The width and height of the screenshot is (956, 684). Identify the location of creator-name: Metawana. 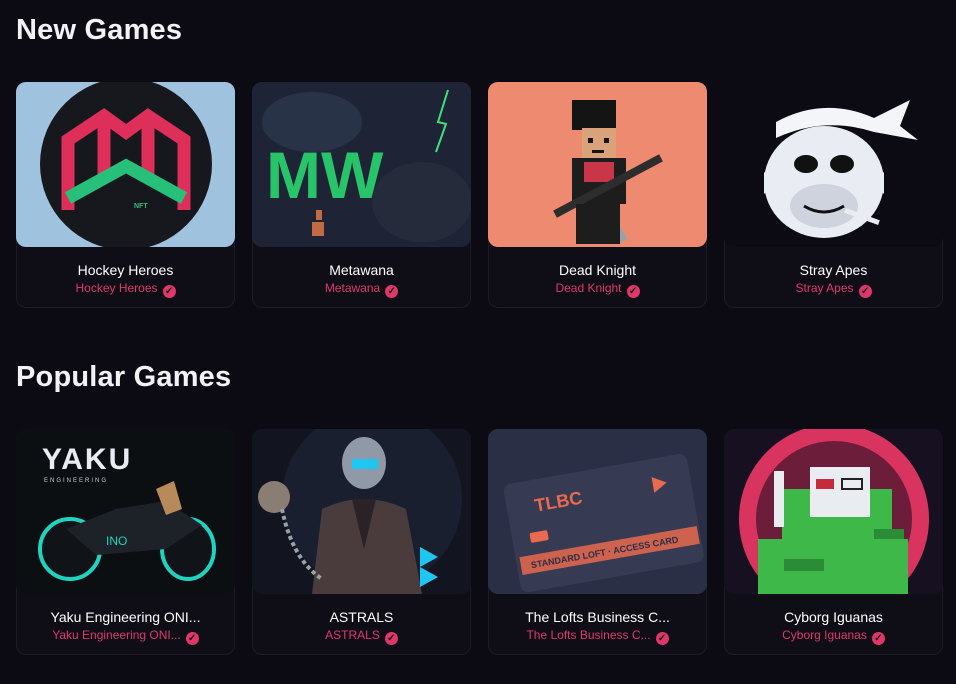
(352, 288).